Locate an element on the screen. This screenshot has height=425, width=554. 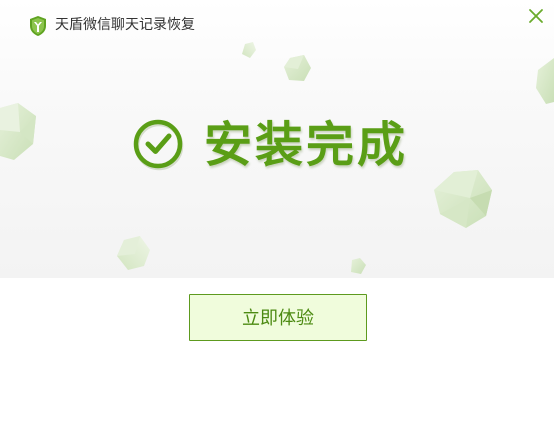
title-bar: 天盾微信聊天记录恢复 is located at coordinates (277, 25).